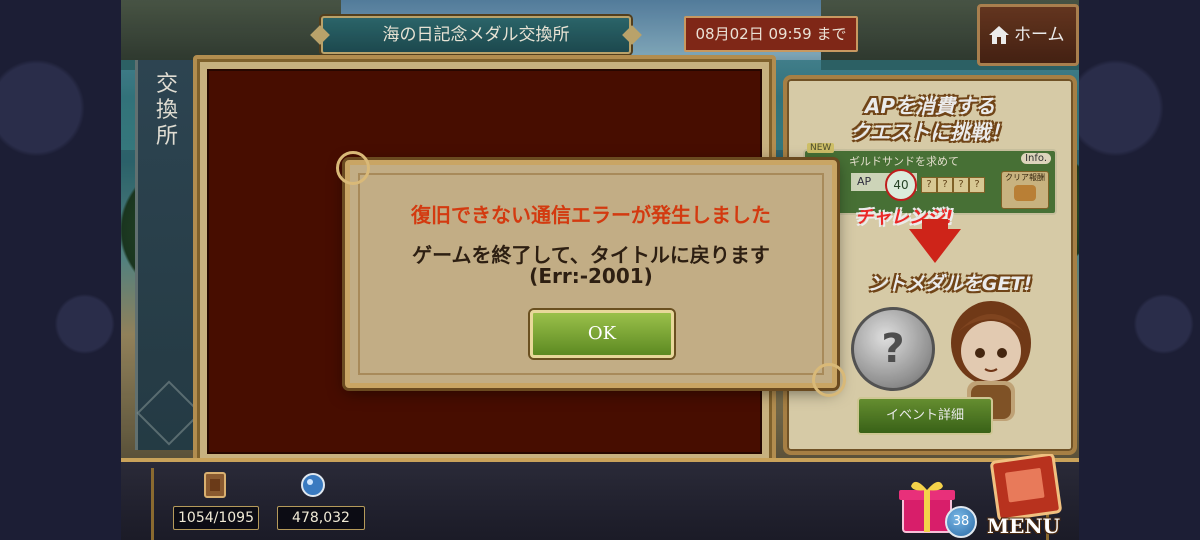 The width and height of the screenshot is (1200, 540). What do you see at coordinates (61, 270) in the screenshot?
I see `left-decorative-border` at bounding box center [61, 270].